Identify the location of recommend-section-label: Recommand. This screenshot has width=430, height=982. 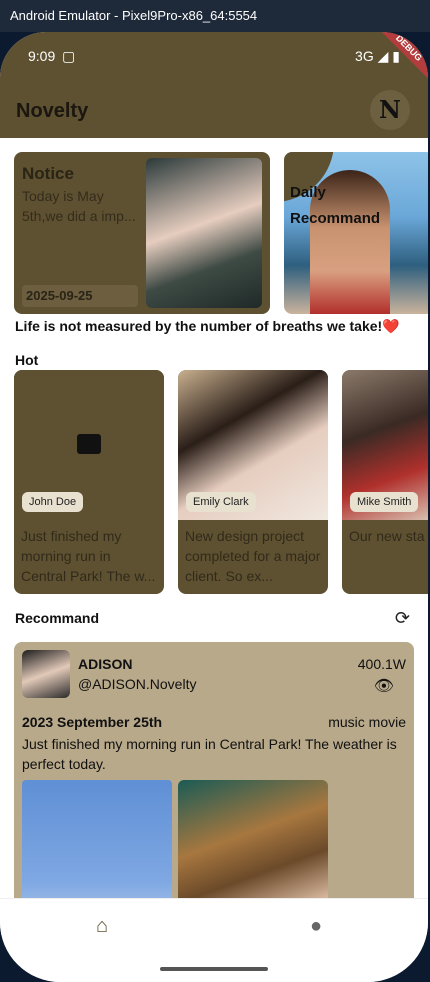
(57, 618).